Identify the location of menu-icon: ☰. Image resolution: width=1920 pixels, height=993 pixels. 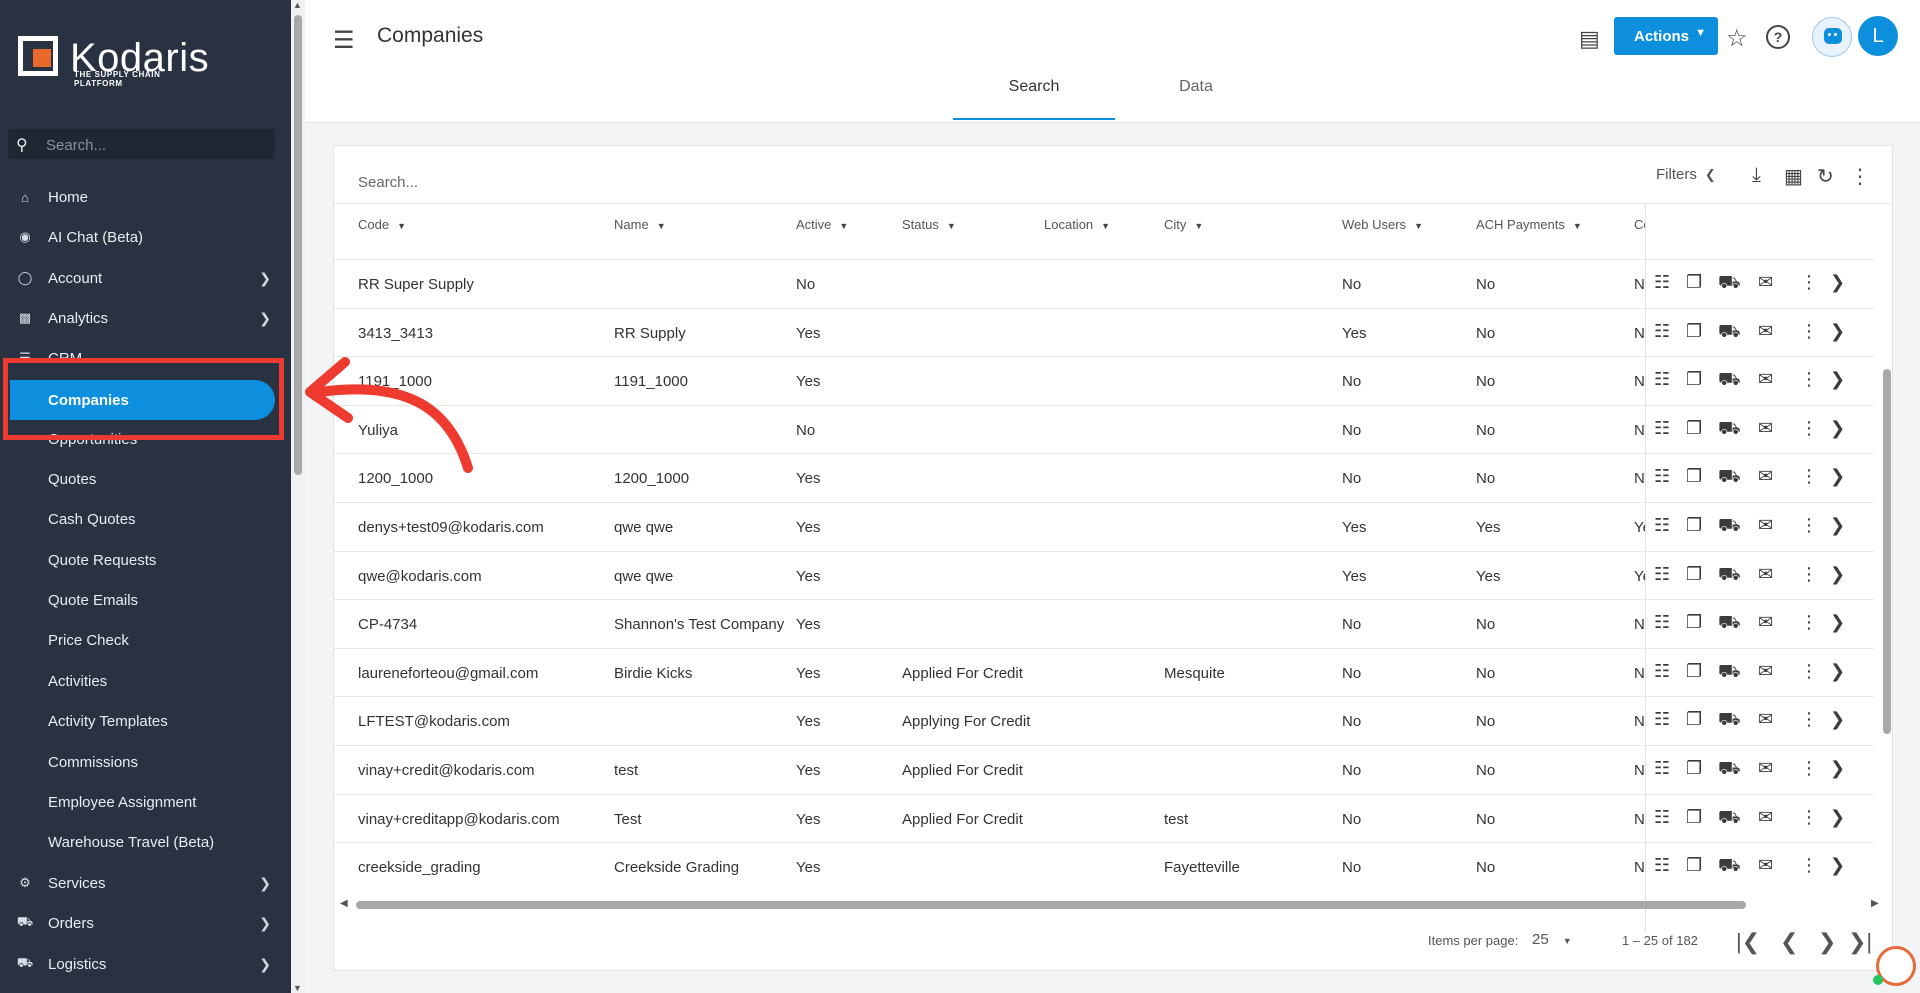
(344, 40).